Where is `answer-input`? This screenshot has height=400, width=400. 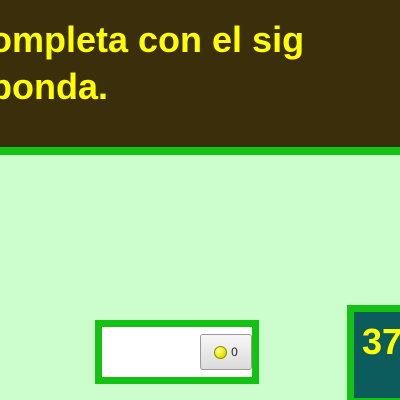 answer-input is located at coordinates (152, 352).